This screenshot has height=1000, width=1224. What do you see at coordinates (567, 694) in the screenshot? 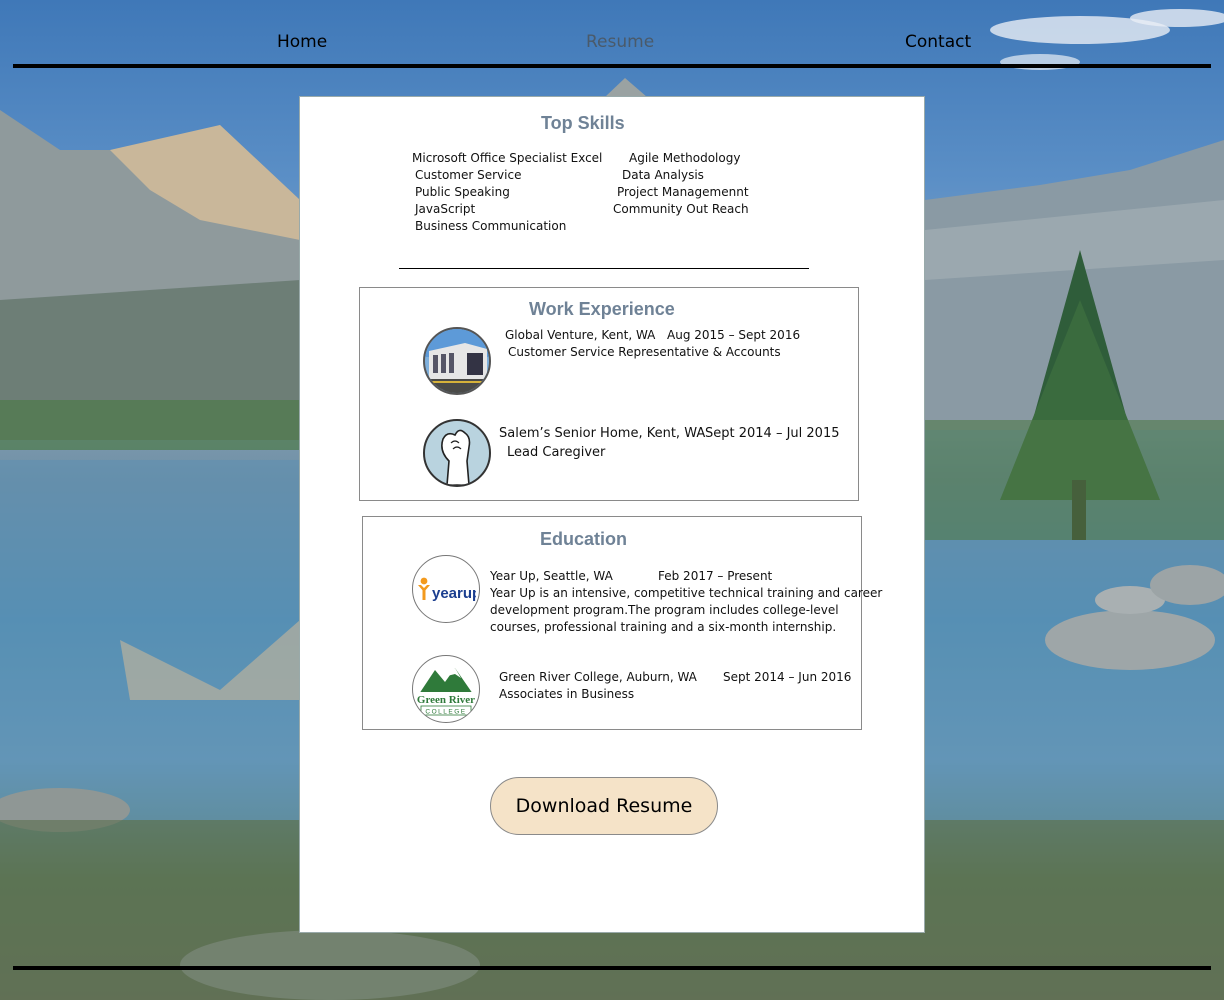
I see `school-description: Associates in Business` at bounding box center [567, 694].